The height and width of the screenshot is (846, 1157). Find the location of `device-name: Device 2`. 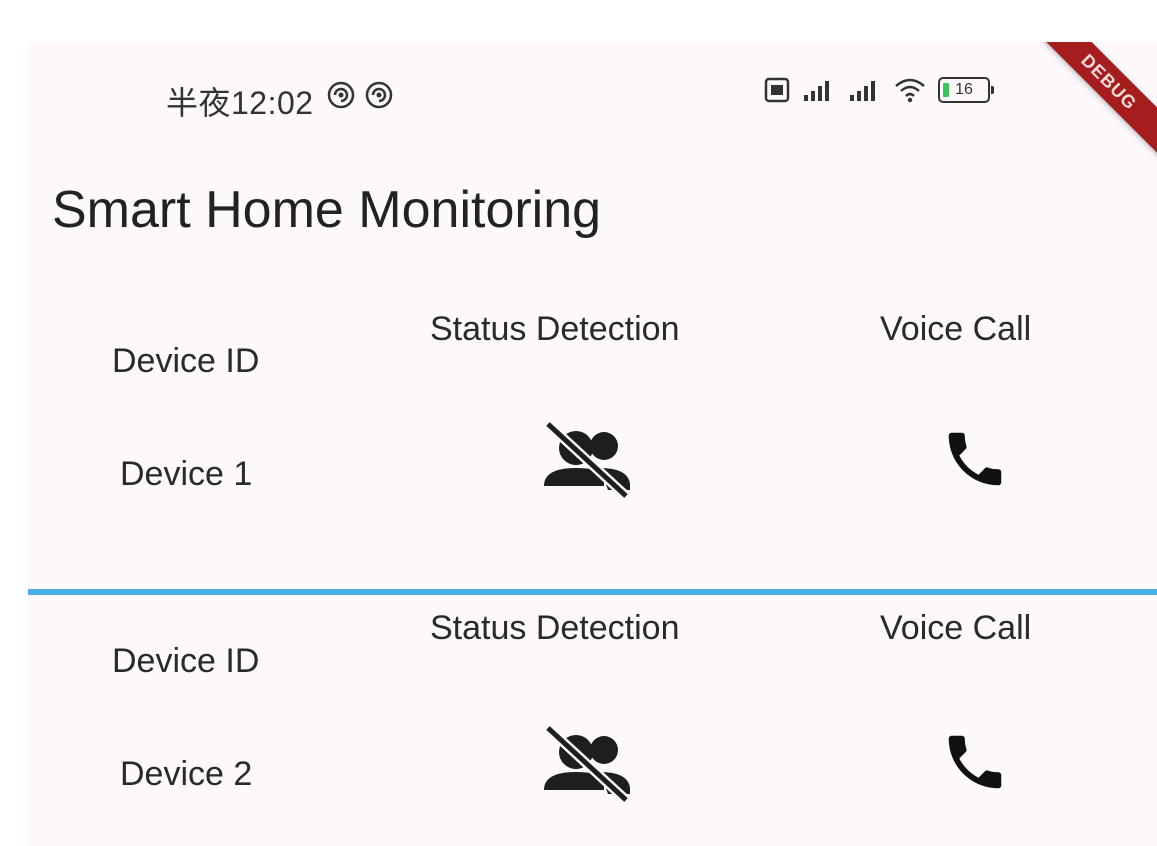

device-name: Device 2 is located at coordinates (186, 774).